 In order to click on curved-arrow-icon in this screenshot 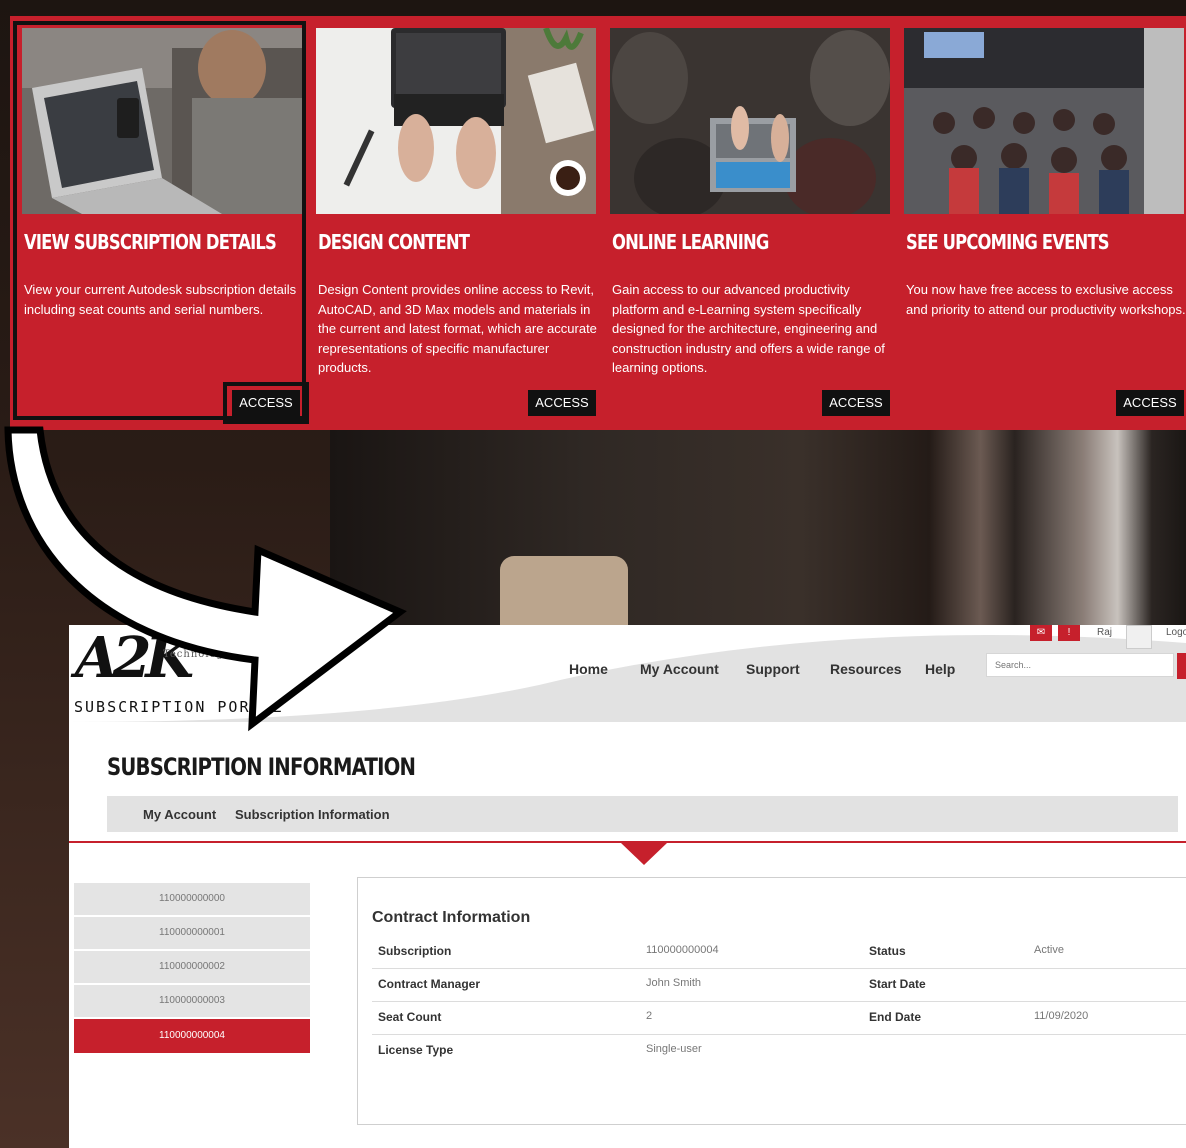, I will do `click(205, 579)`.